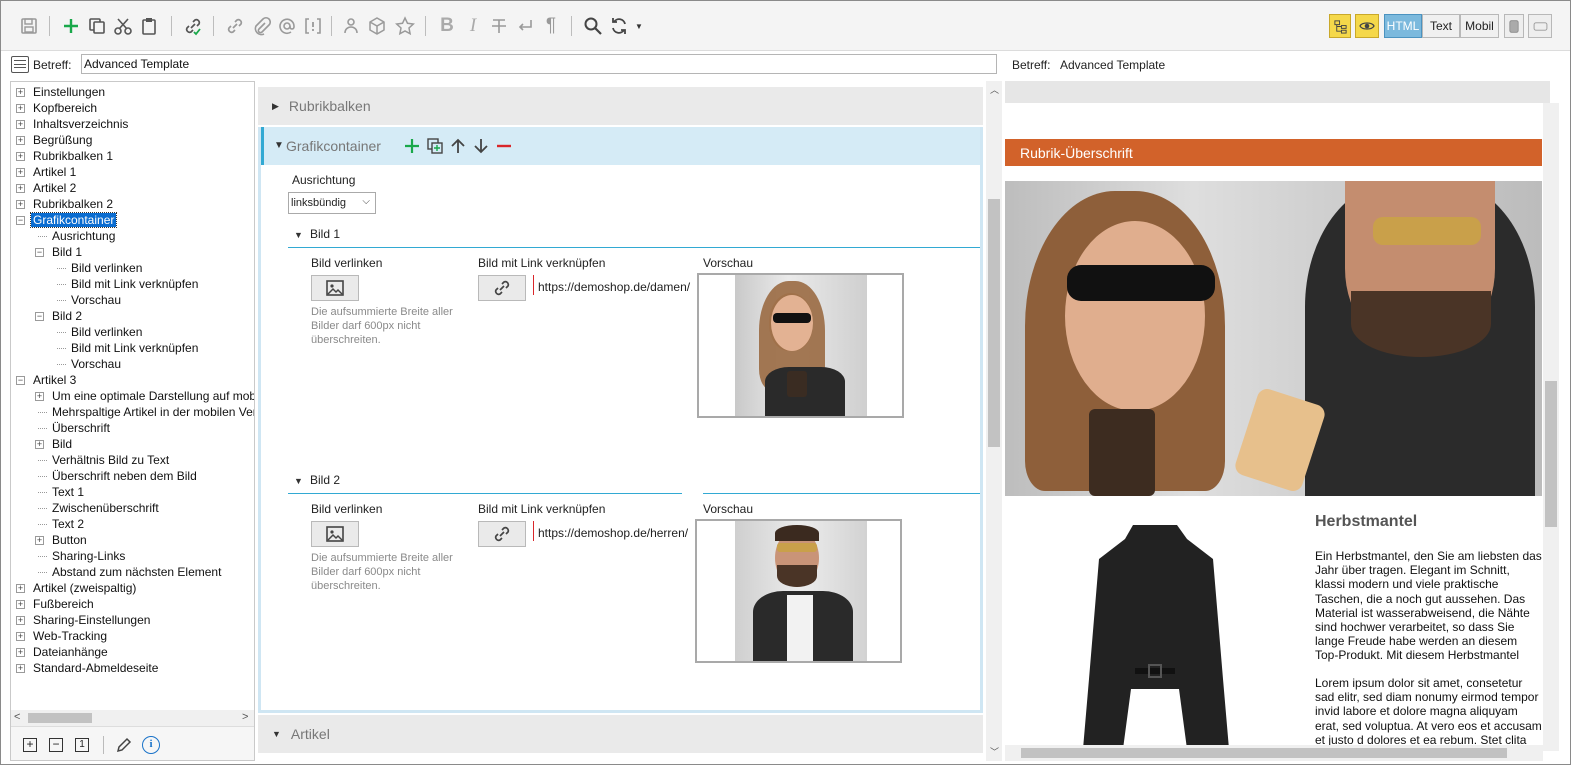  I want to click on editor-vertical-scrollbar: ︿ ﹀, so click(994, 421).